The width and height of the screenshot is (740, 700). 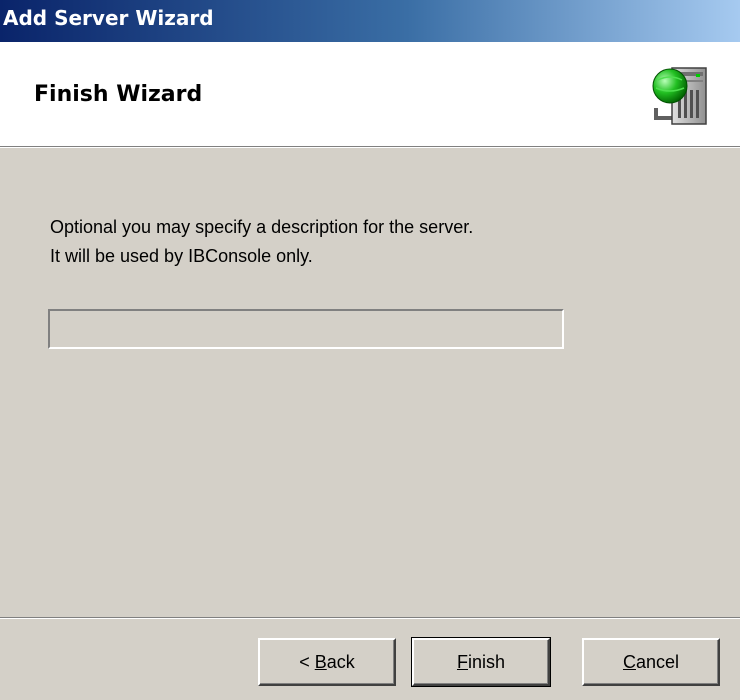 What do you see at coordinates (657, 662) in the screenshot?
I see `cancel-button-label: ancel` at bounding box center [657, 662].